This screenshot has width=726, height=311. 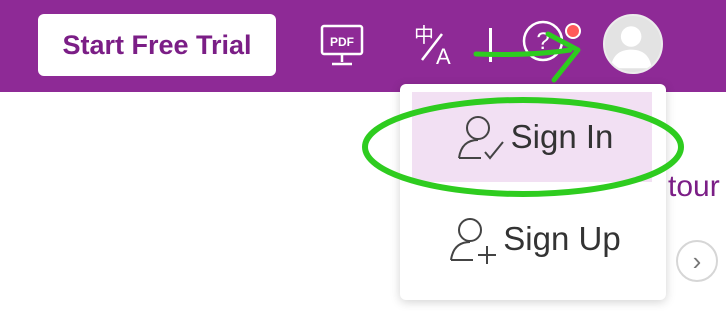 I want to click on chevron-right-icon: ›, so click(x=697, y=260).